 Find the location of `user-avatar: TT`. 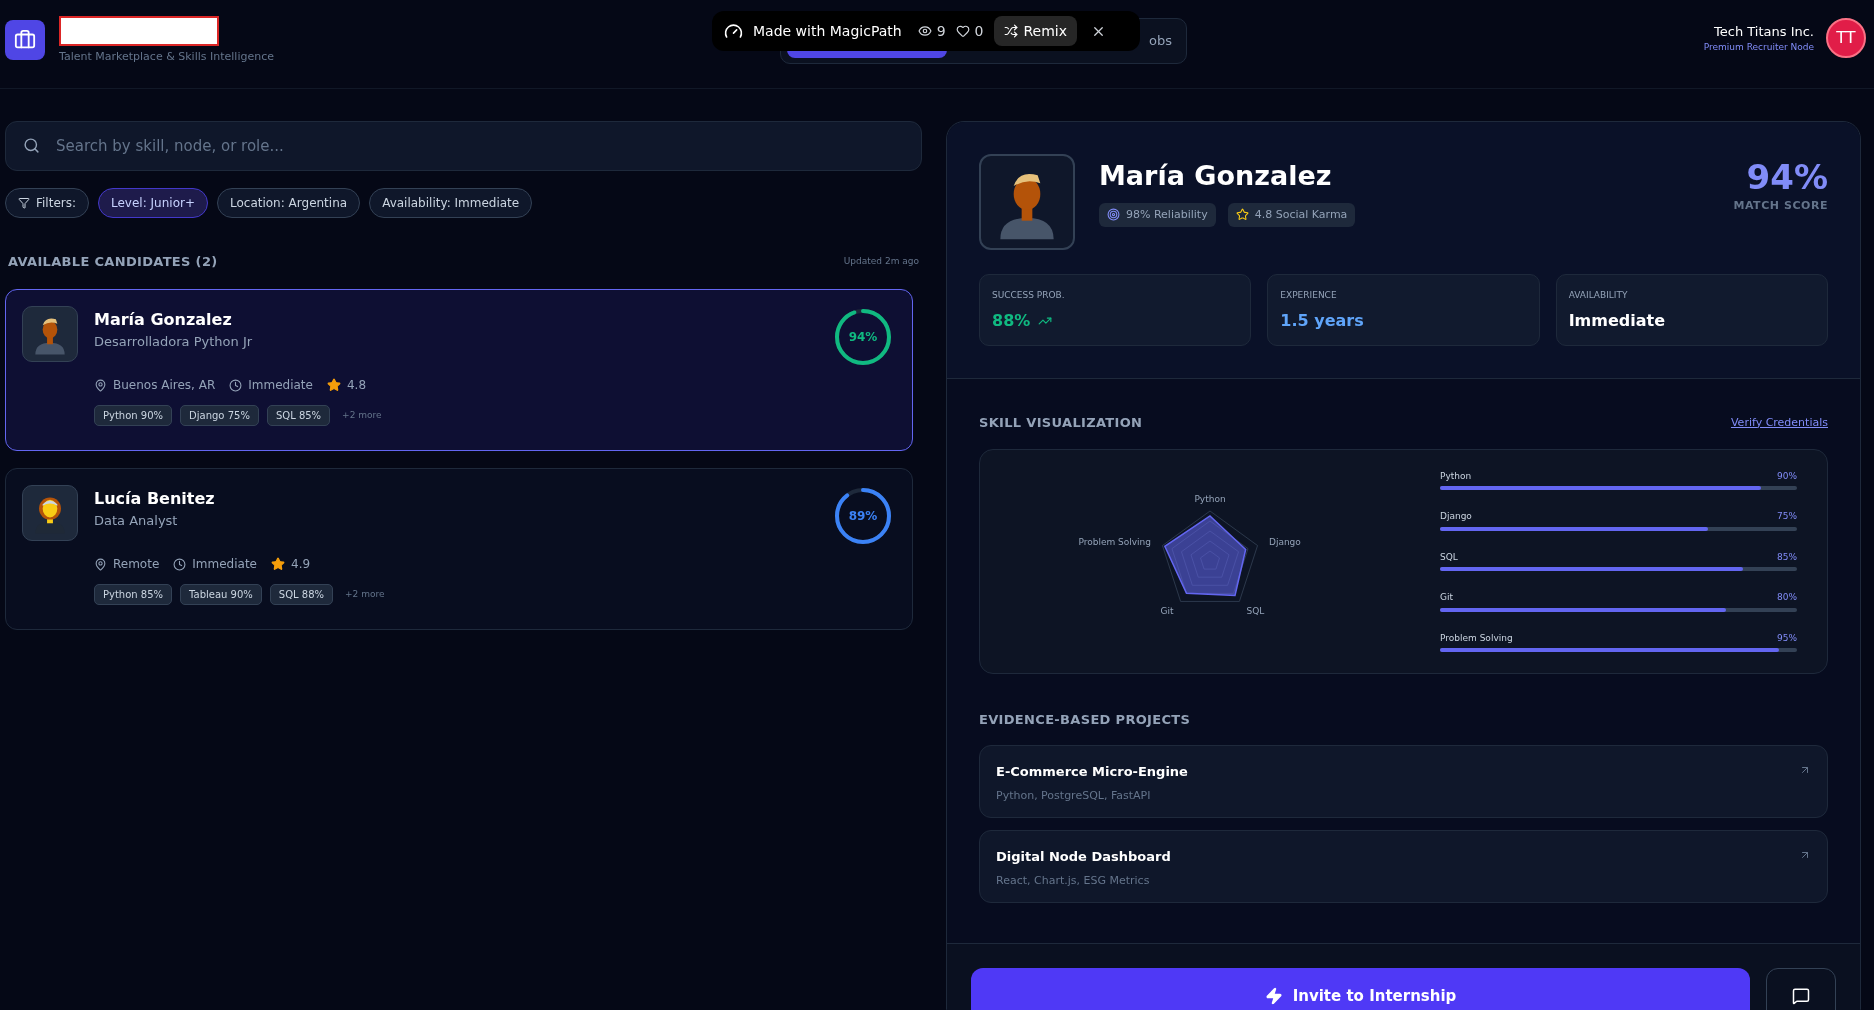

user-avatar: TT is located at coordinates (1846, 38).